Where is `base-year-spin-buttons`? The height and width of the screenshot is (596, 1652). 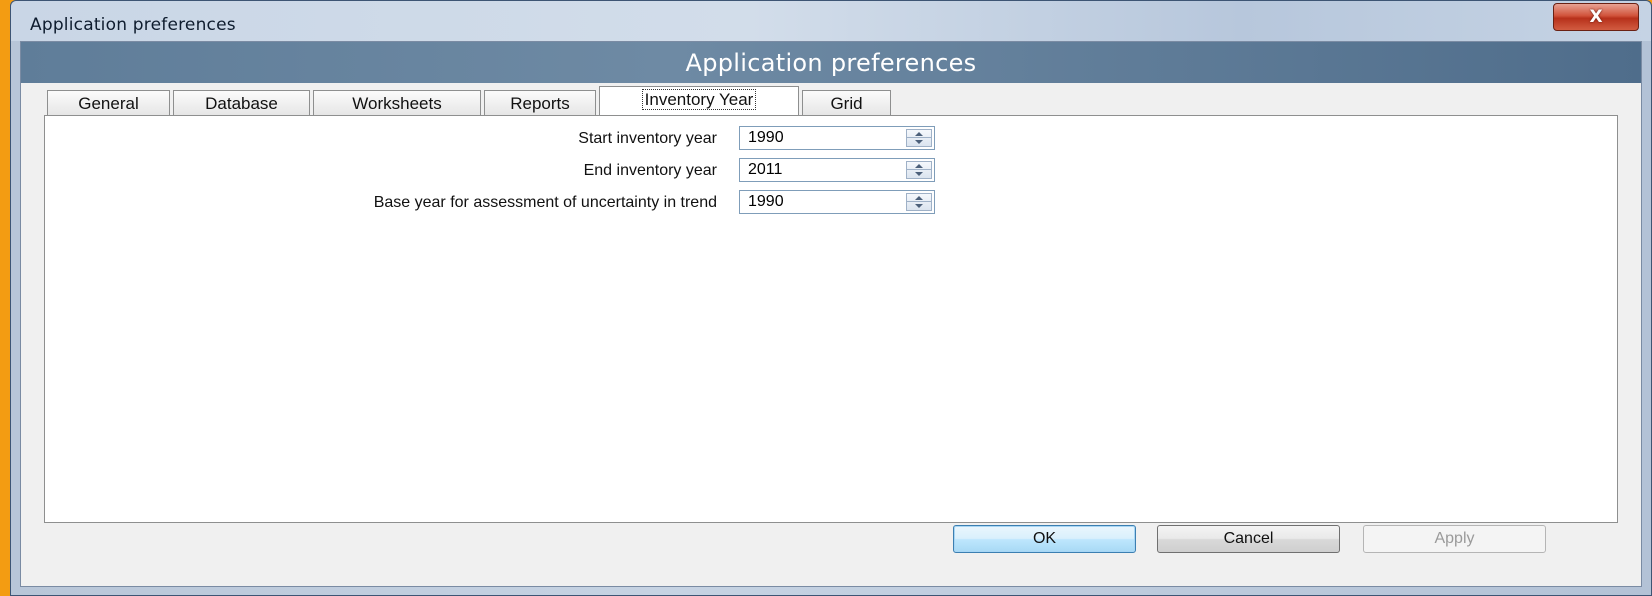 base-year-spin-buttons is located at coordinates (919, 202).